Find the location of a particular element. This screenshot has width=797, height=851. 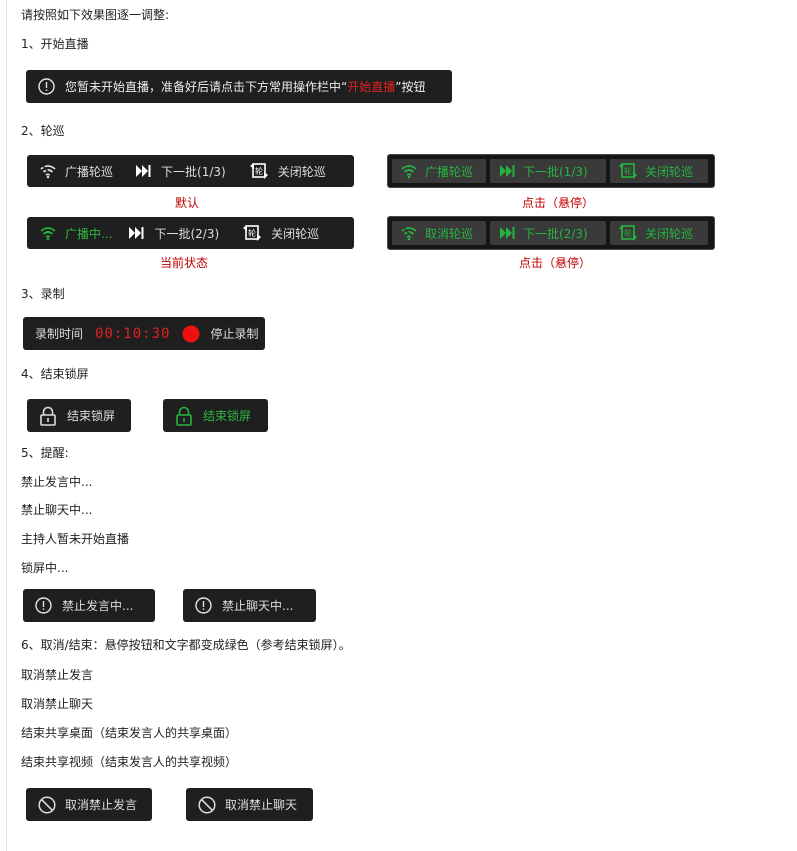

broadcast-patrol-button: 广播轮巡 is located at coordinates (76, 171).